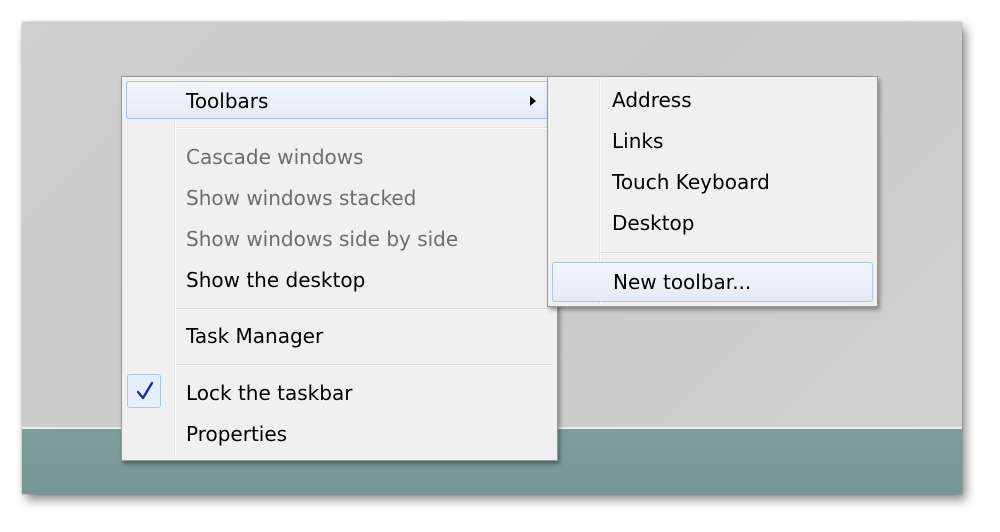 The image size is (1000, 532). I want to click on submenu-item-touch-keyboard: Touch Keyboard, so click(712, 182).